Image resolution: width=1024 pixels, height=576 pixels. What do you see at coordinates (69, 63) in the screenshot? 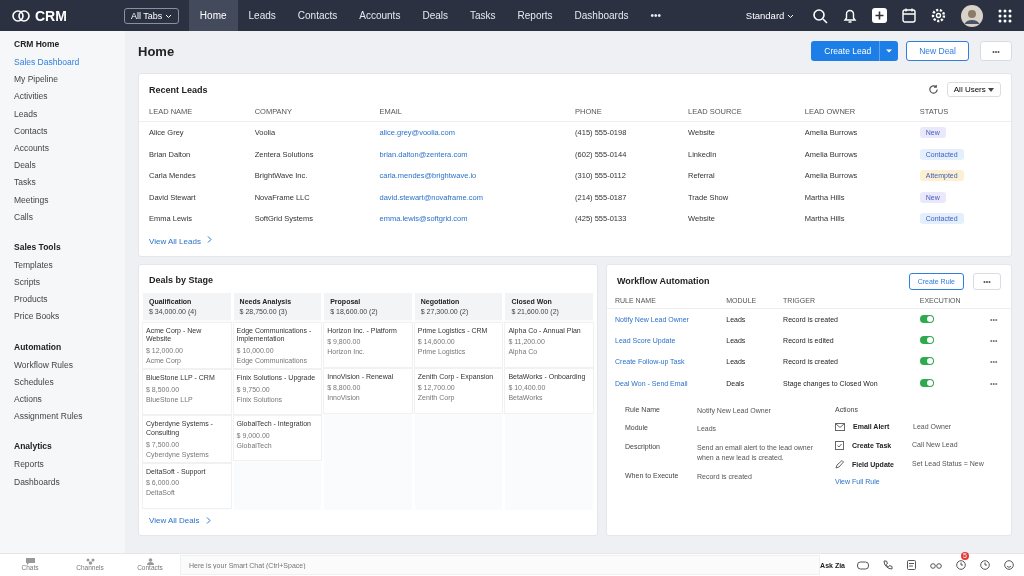
I see `sidebar-item: Sales Dashboard` at bounding box center [69, 63].